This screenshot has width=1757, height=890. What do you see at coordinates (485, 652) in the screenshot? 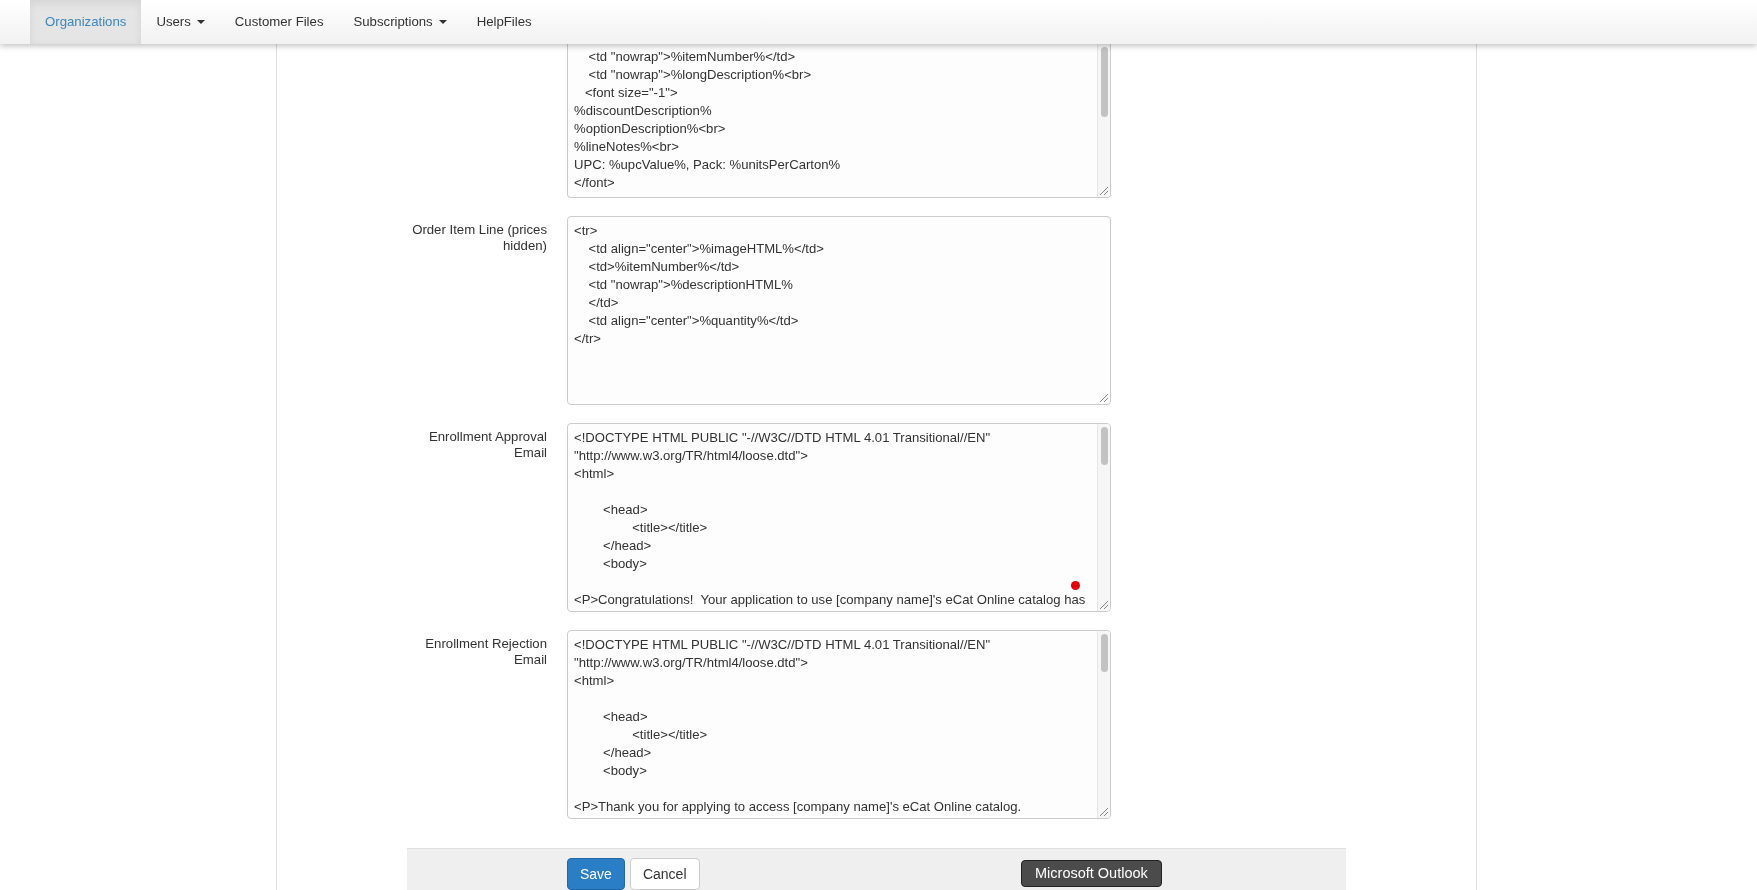
I see `field-label: Enrollment Rejection Email` at bounding box center [485, 652].